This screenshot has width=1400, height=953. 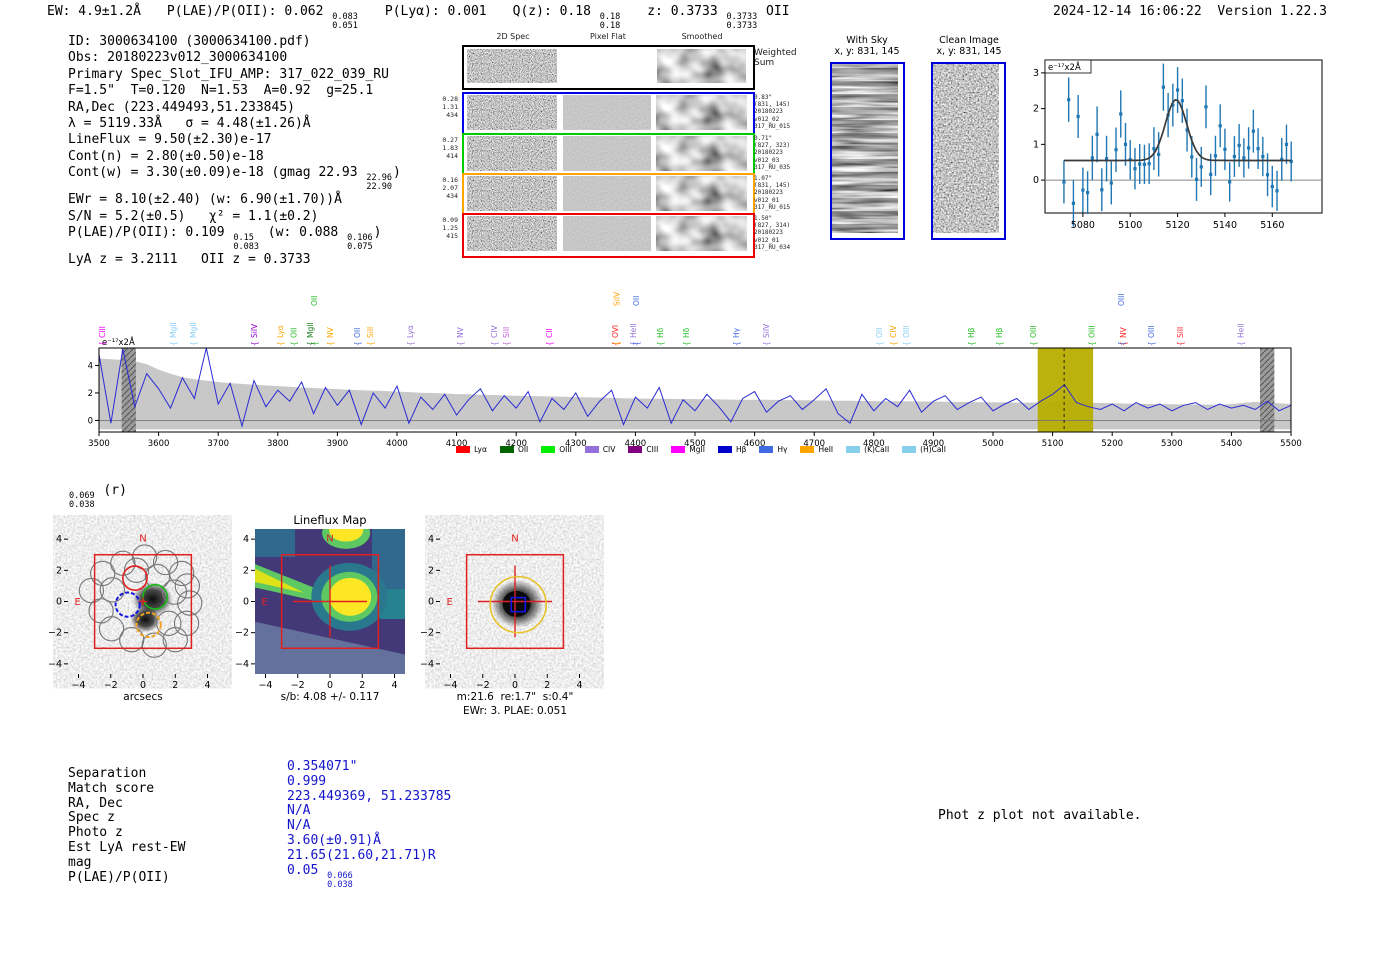 I want to click on fiber-info-value: 1.07", so click(x=763, y=178).